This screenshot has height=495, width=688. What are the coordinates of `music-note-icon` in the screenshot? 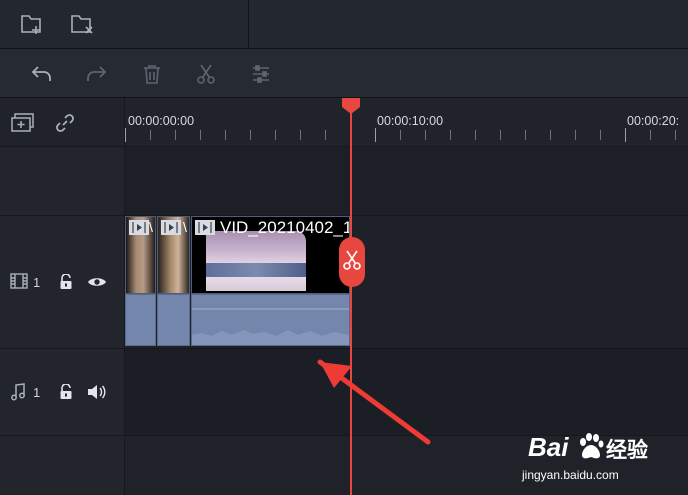 It's located at (18, 392).